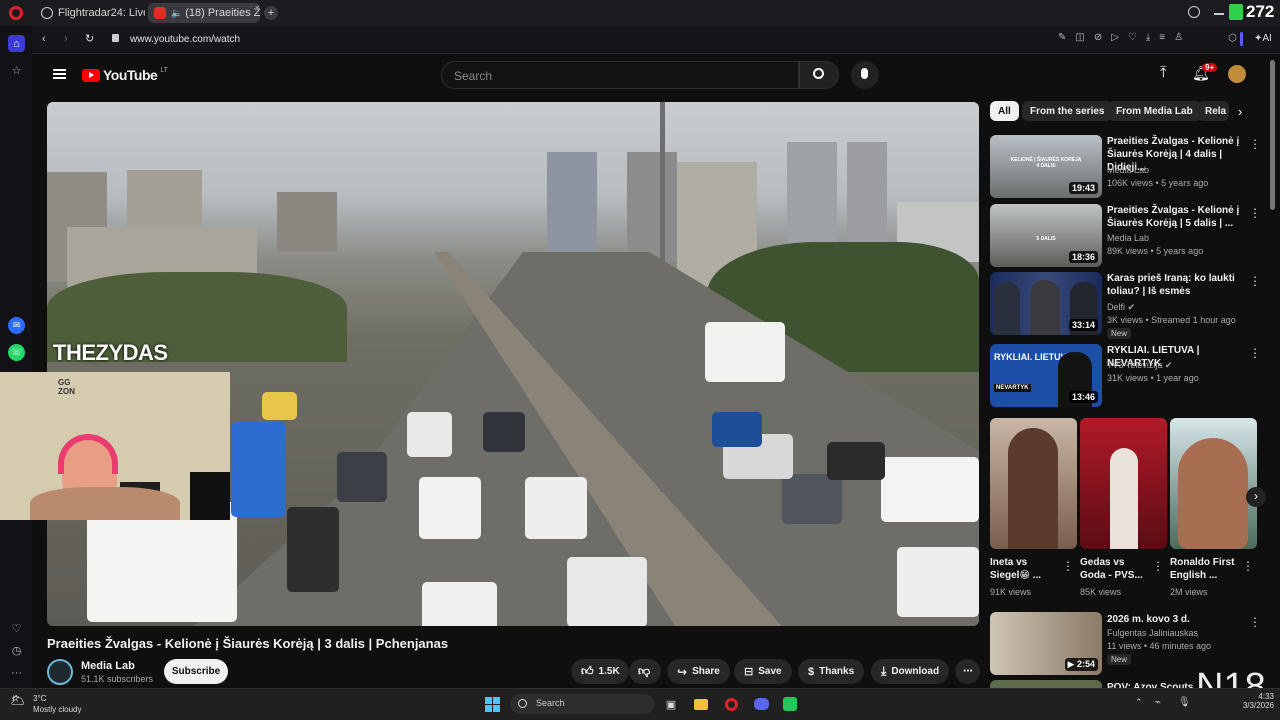  What do you see at coordinates (1237, 74) in the screenshot?
I see `account-avatar` at bounding box center [1237, 74].